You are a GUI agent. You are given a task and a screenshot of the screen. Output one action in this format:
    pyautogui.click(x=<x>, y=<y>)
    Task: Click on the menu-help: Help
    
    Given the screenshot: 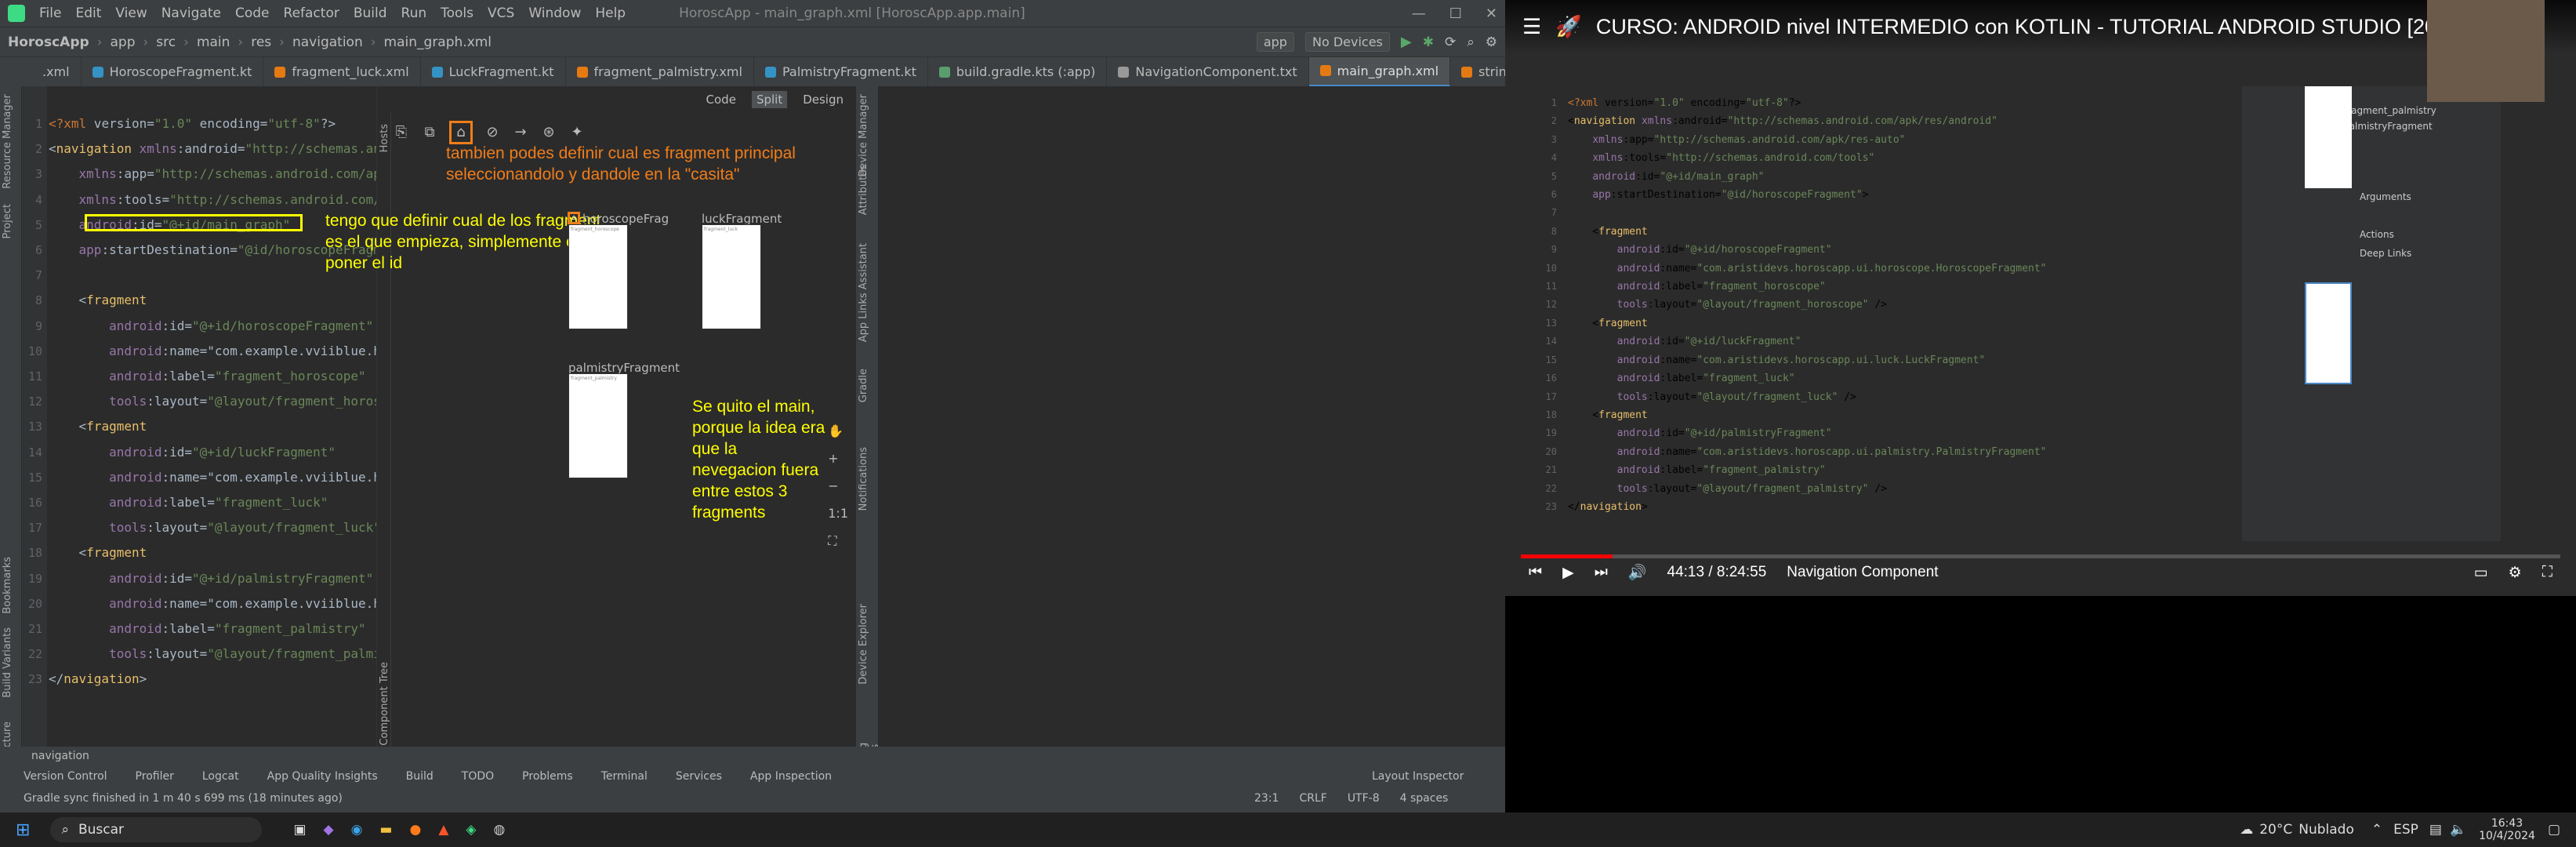 What is the action you would take?
    pyautogui.click(x=610, y=13)
    